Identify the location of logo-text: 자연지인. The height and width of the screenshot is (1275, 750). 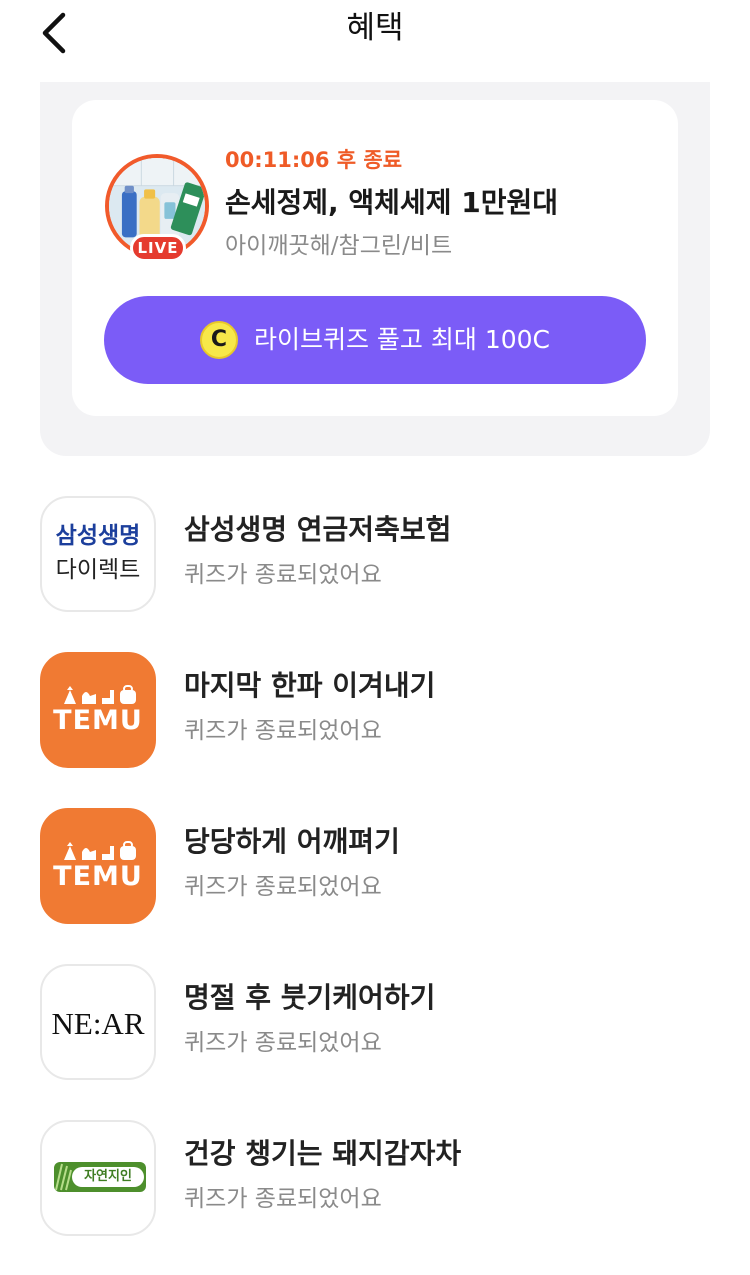
(108, 1177).